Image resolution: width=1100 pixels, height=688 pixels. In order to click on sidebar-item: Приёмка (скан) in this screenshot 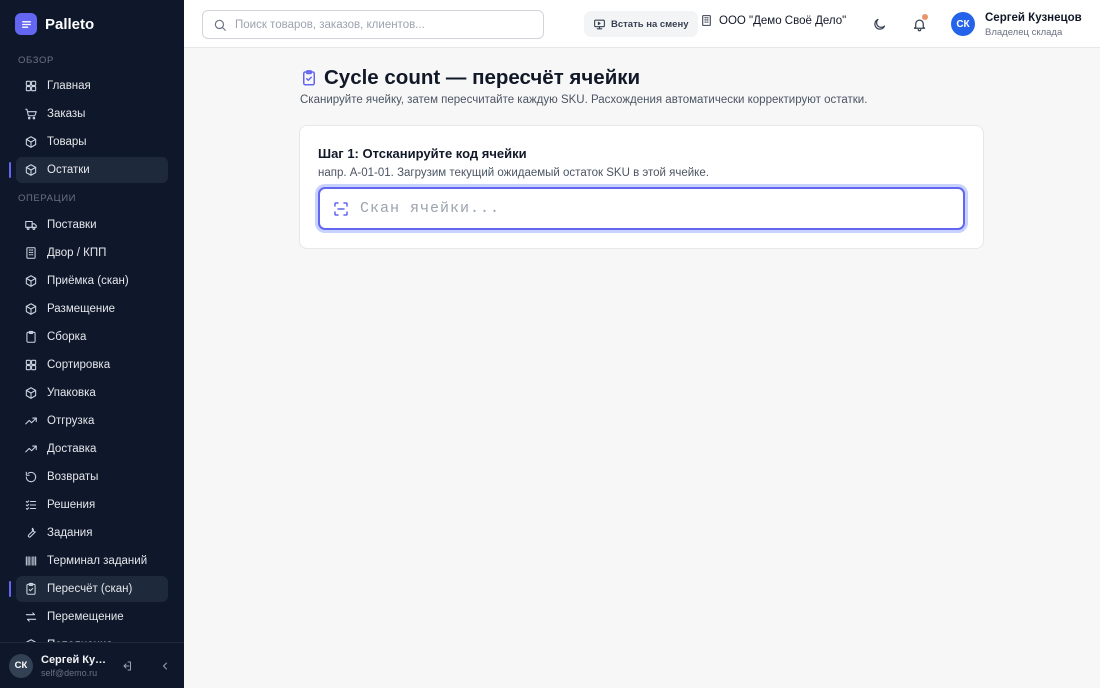, I will do `click(92, 281)`.